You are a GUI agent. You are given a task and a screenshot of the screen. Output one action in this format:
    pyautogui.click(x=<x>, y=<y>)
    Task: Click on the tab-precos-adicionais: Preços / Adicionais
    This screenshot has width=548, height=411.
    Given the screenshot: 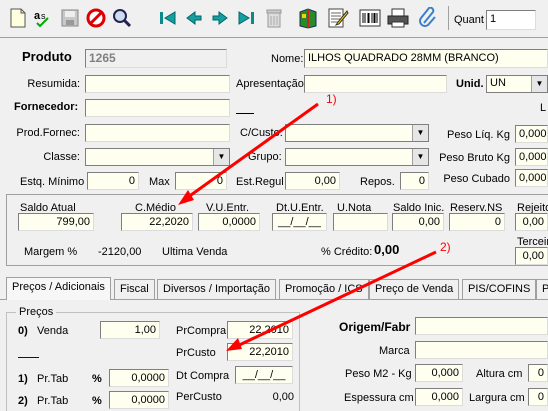 What is the action you would take?
    pyautogui.click(x=58, y=288)
    